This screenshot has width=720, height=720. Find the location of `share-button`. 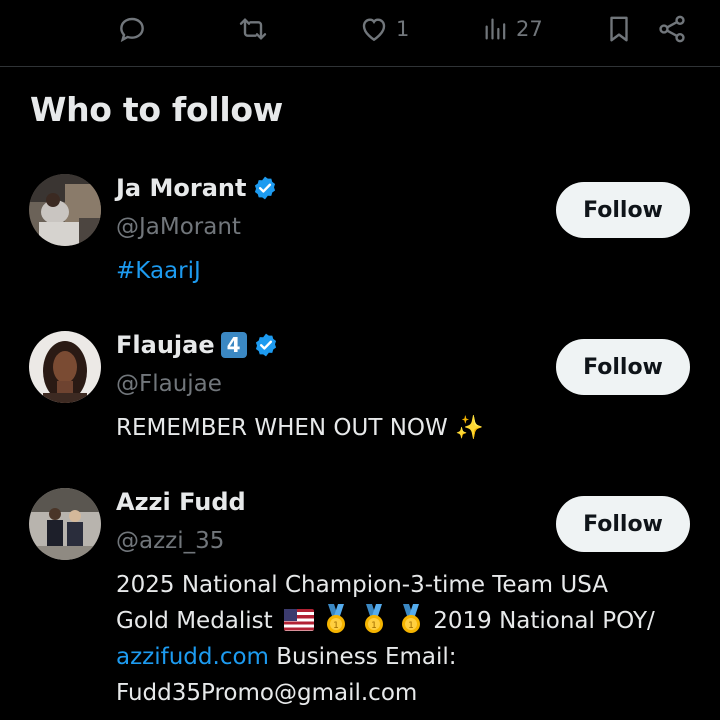

share-button is located at coordinates (672, 29).